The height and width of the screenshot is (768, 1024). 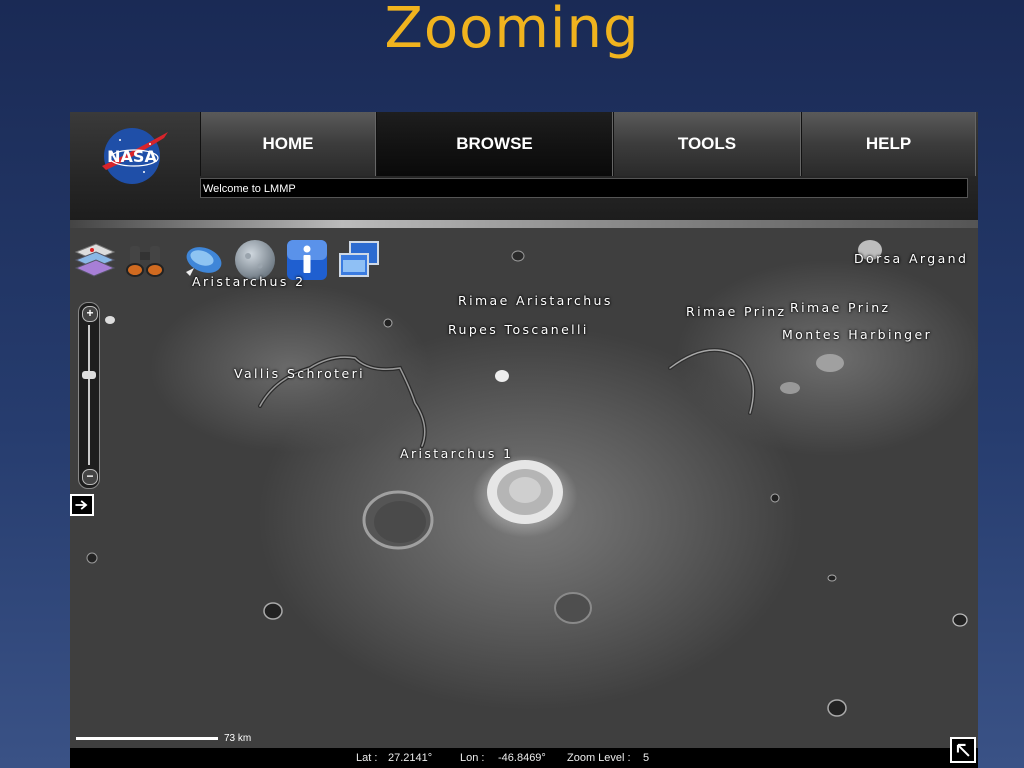 I want to click on welcome-message: Welcome to LMMP, so click(x=584, y=188).